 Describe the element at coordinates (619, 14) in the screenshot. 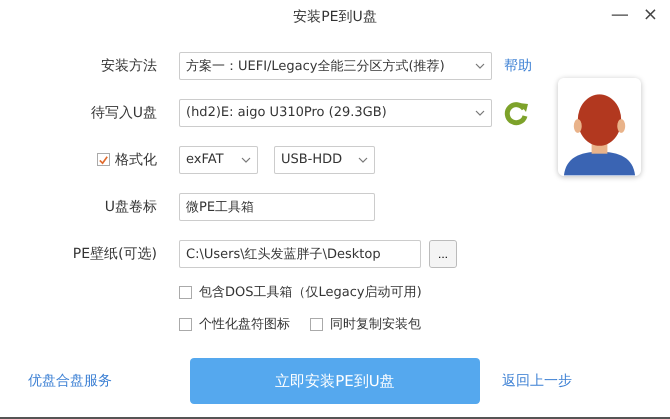

I see `minimize-button: —` at that location.